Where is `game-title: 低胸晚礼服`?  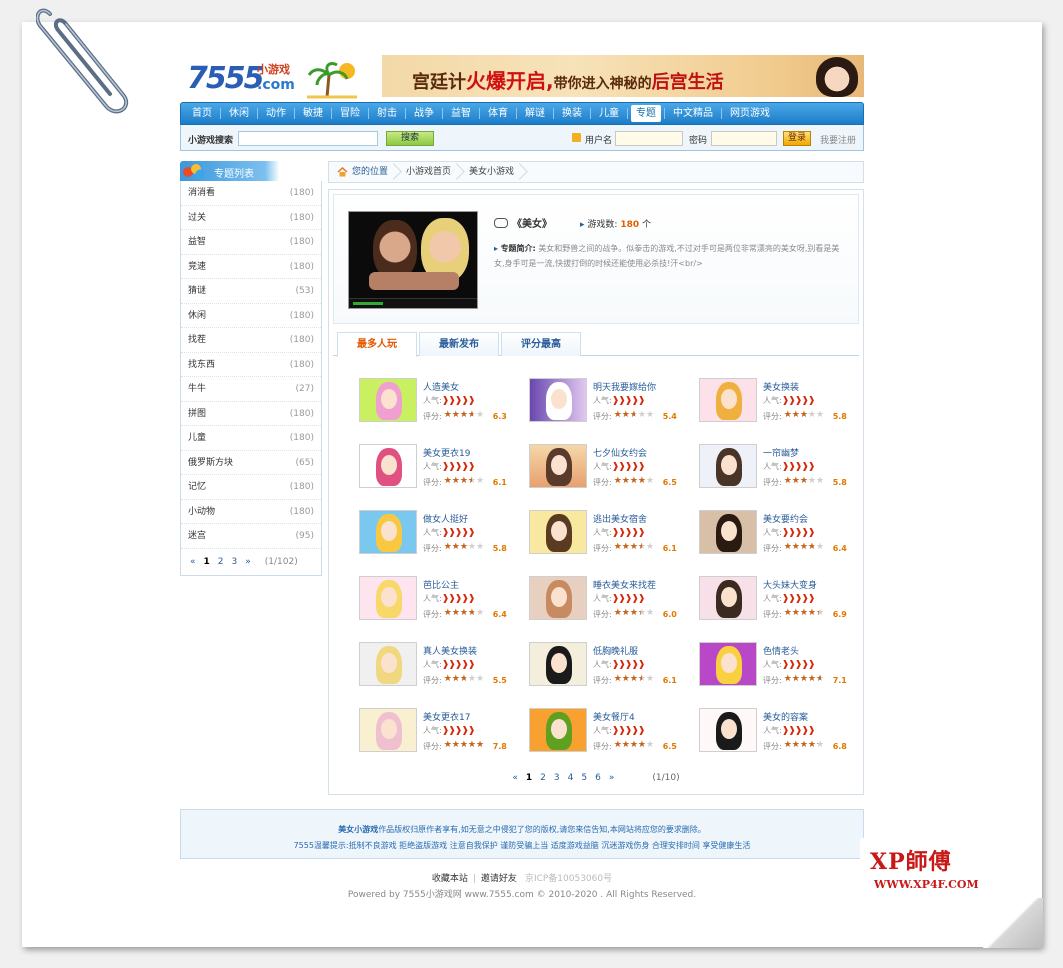
game-title: 低胸晚礼服 is located at coordinates (615, 650).